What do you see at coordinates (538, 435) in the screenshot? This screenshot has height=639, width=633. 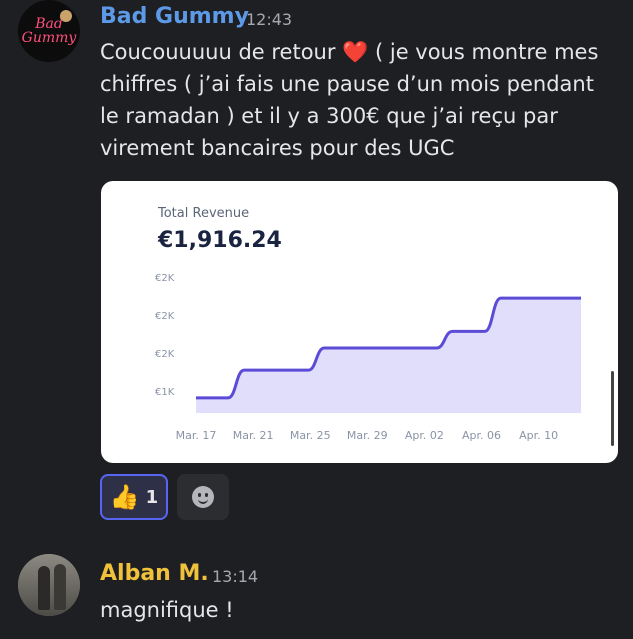 I see `x-tick-label: Apr. 10` at bounding box center [538, 435].